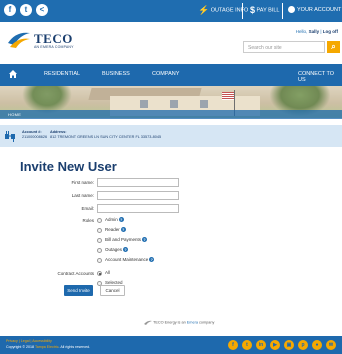 This screenshot has height=354, width=342. Describe the element at coordinates (112, 290) in the screenshot. I see `cancel-button: Cancel` at that location.